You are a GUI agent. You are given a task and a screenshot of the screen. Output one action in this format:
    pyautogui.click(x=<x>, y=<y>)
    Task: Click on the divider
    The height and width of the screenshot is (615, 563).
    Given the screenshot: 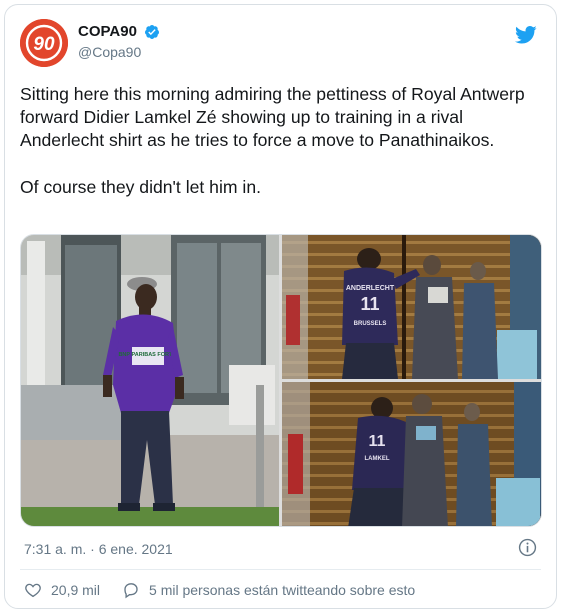 What is the action you would take?
    pyautogui.click(x=280, y=569)
    